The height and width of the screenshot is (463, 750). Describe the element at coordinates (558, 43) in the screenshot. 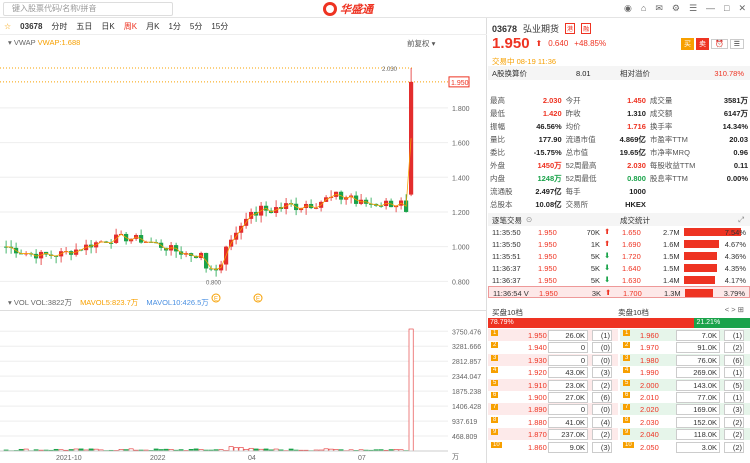

I see `price-change: 0.640` at that location.